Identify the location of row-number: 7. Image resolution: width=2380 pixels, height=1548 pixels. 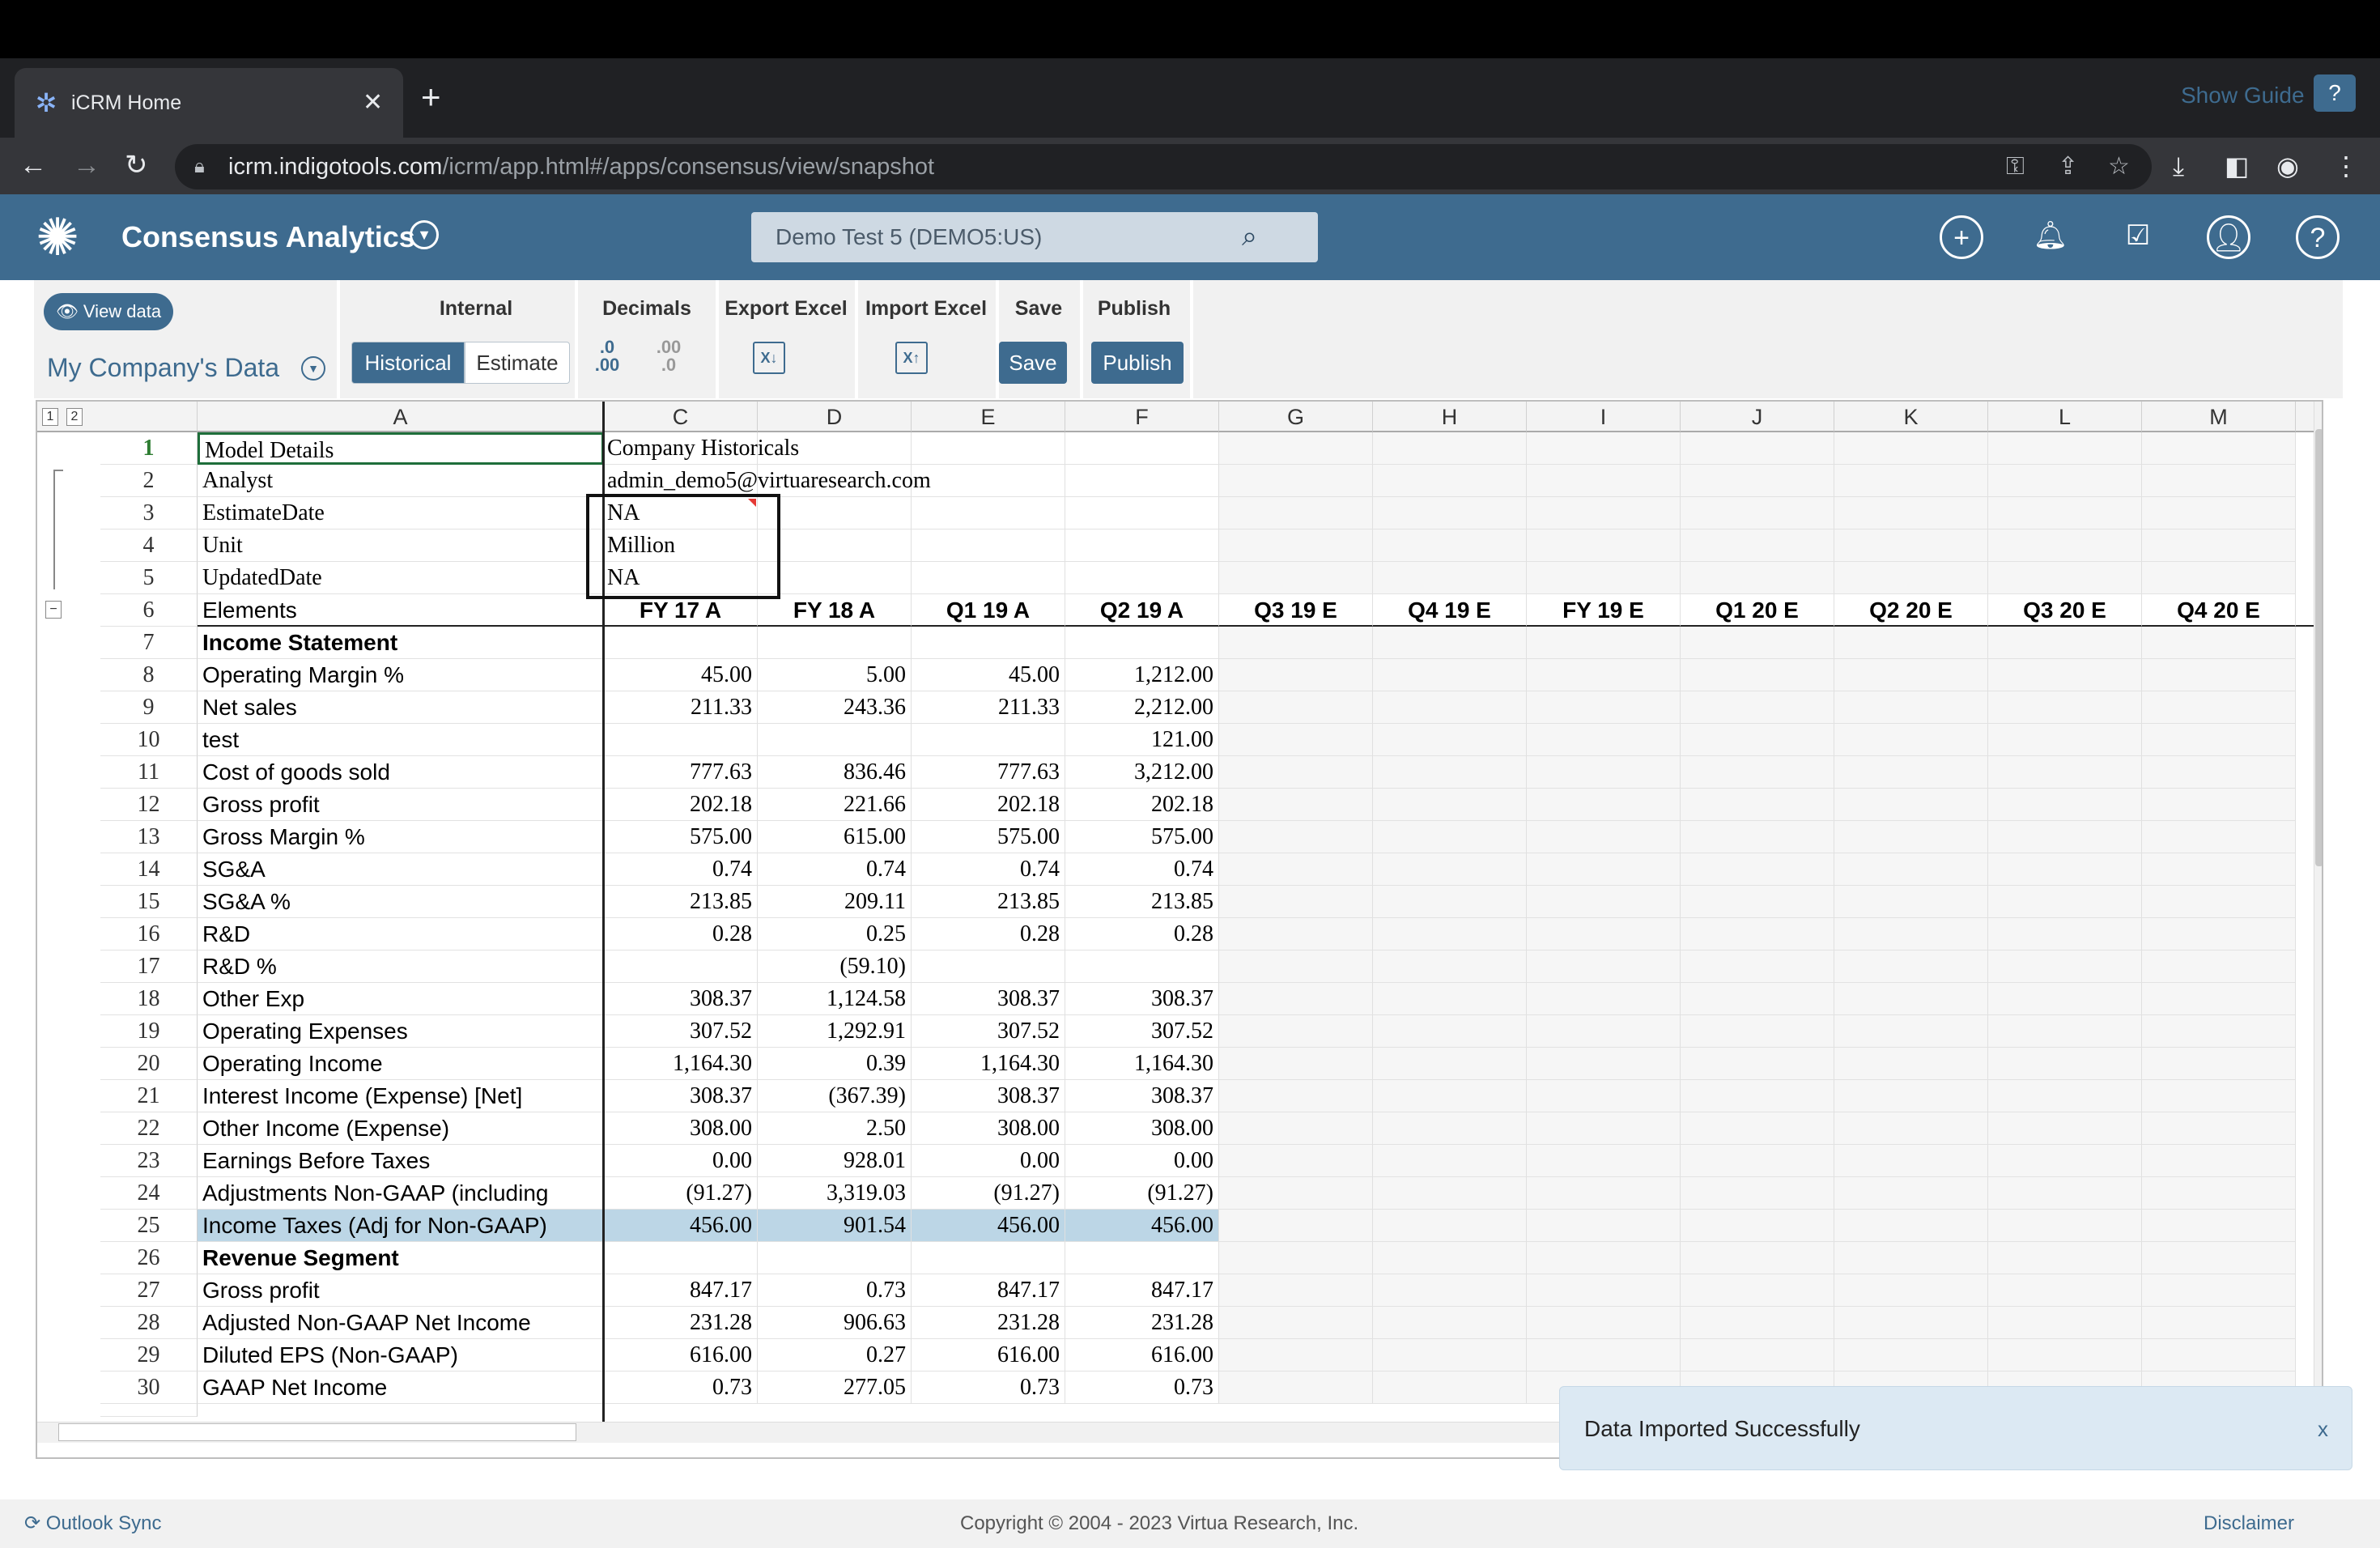
(149, 643).